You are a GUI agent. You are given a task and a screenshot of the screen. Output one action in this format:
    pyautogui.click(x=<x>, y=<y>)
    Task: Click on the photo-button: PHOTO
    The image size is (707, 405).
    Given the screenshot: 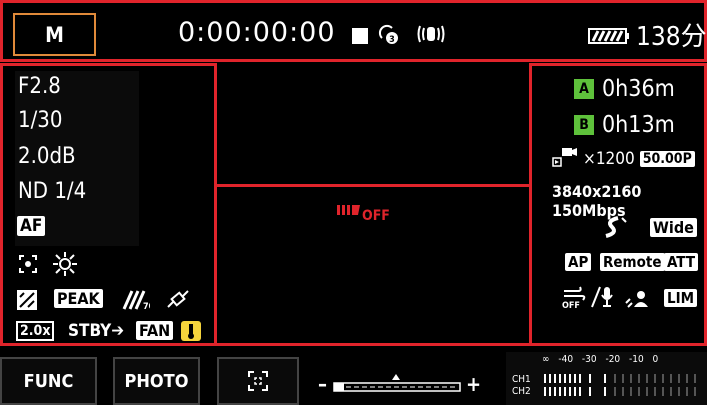 What is the action you would take?
    pyautogui.click(x=156, y=381)
    